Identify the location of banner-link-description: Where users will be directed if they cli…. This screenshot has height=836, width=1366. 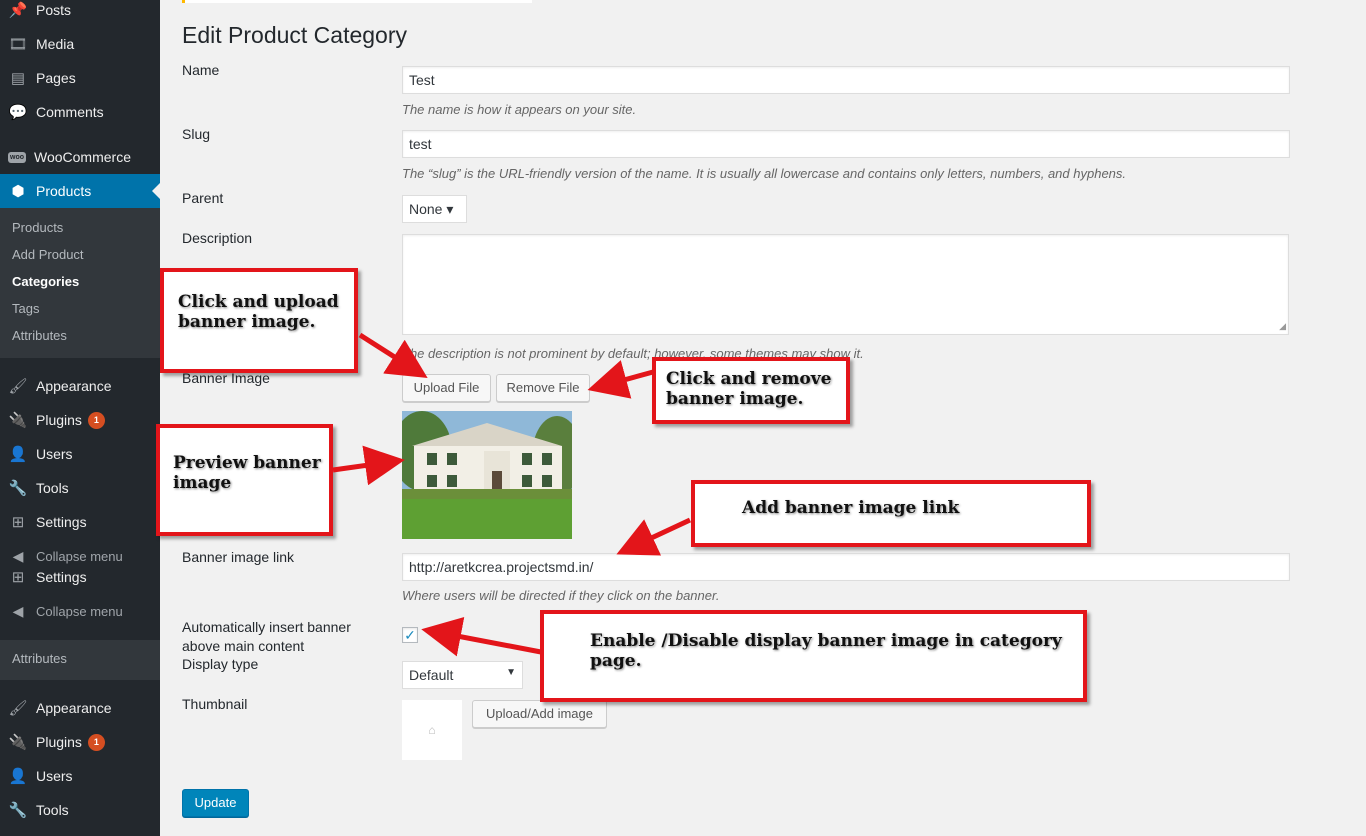
(561, 595).